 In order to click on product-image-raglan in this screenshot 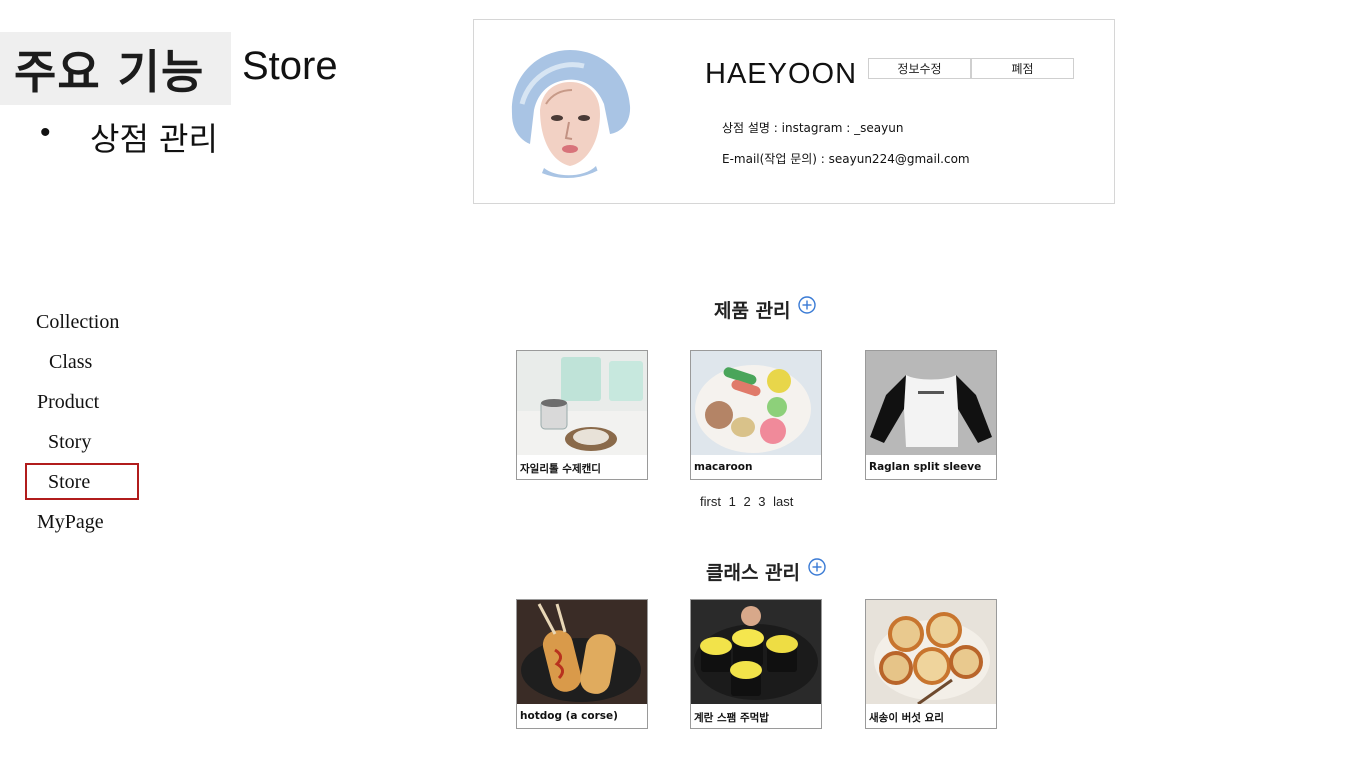, I will do `click(931, 403)`.